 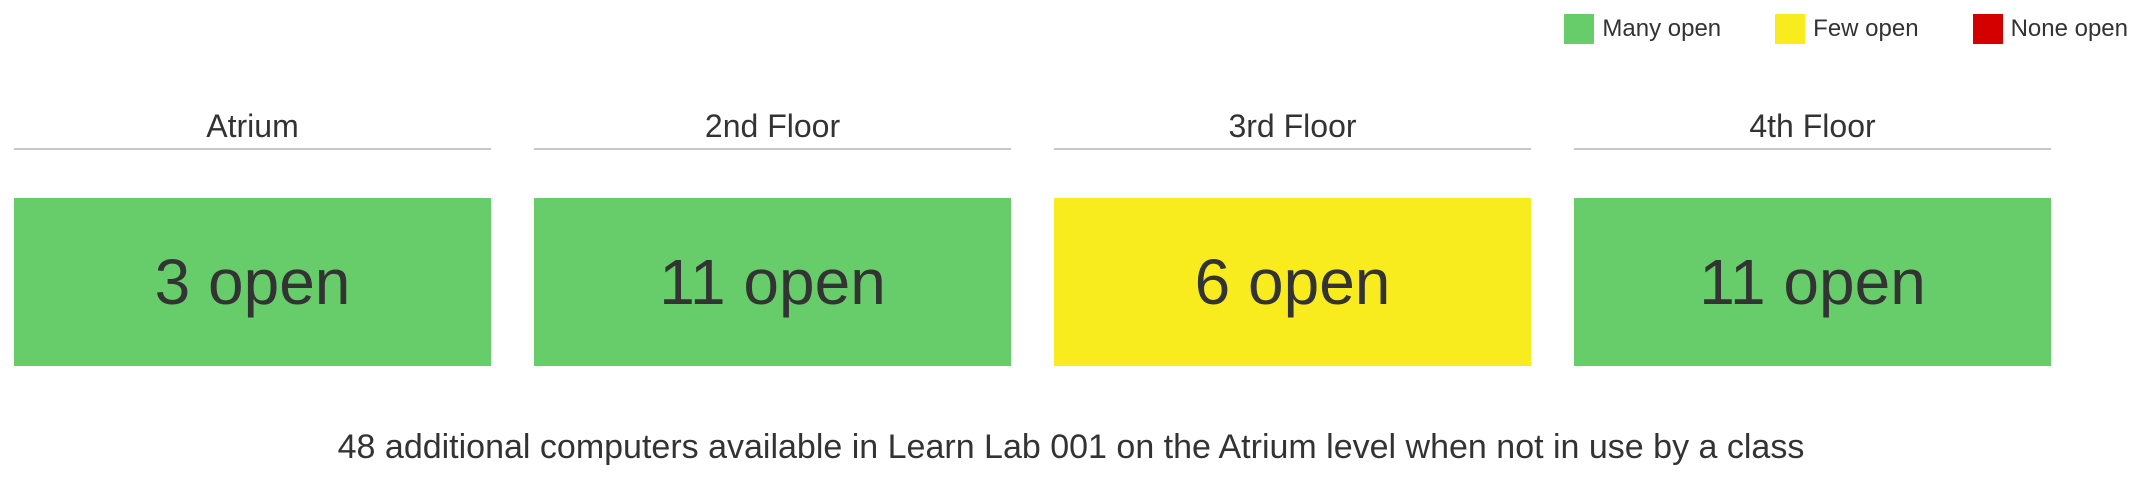 I want to click on legend-item-none-open: None open, so click(x=2050, y=29).